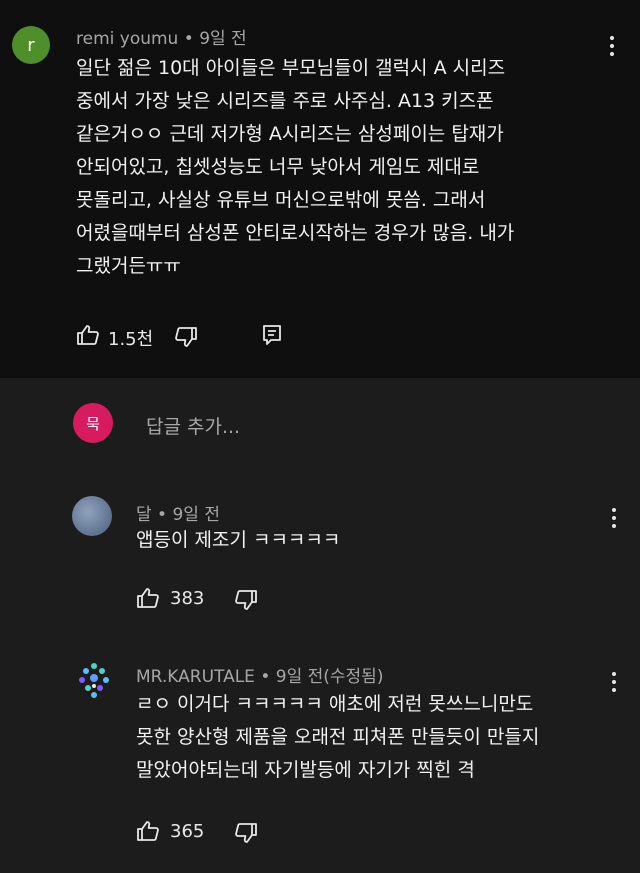 This screenshot has width=640, height=873. I want to click on like-count: 1.5천, so click(131, 339).